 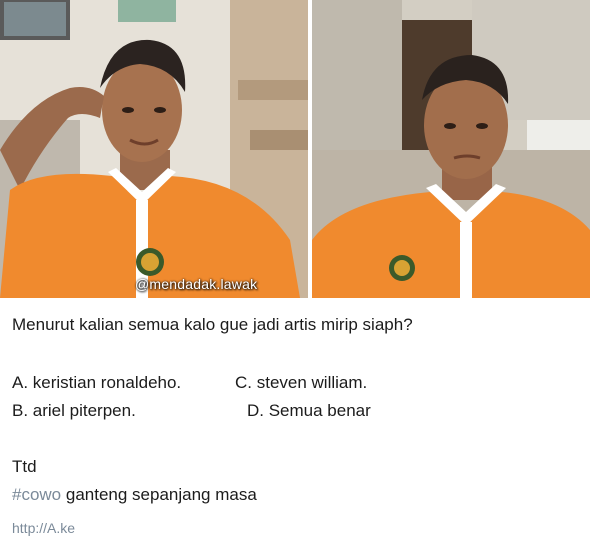 I want to click on signature-text: Ttd, so click(x=24, y=466).